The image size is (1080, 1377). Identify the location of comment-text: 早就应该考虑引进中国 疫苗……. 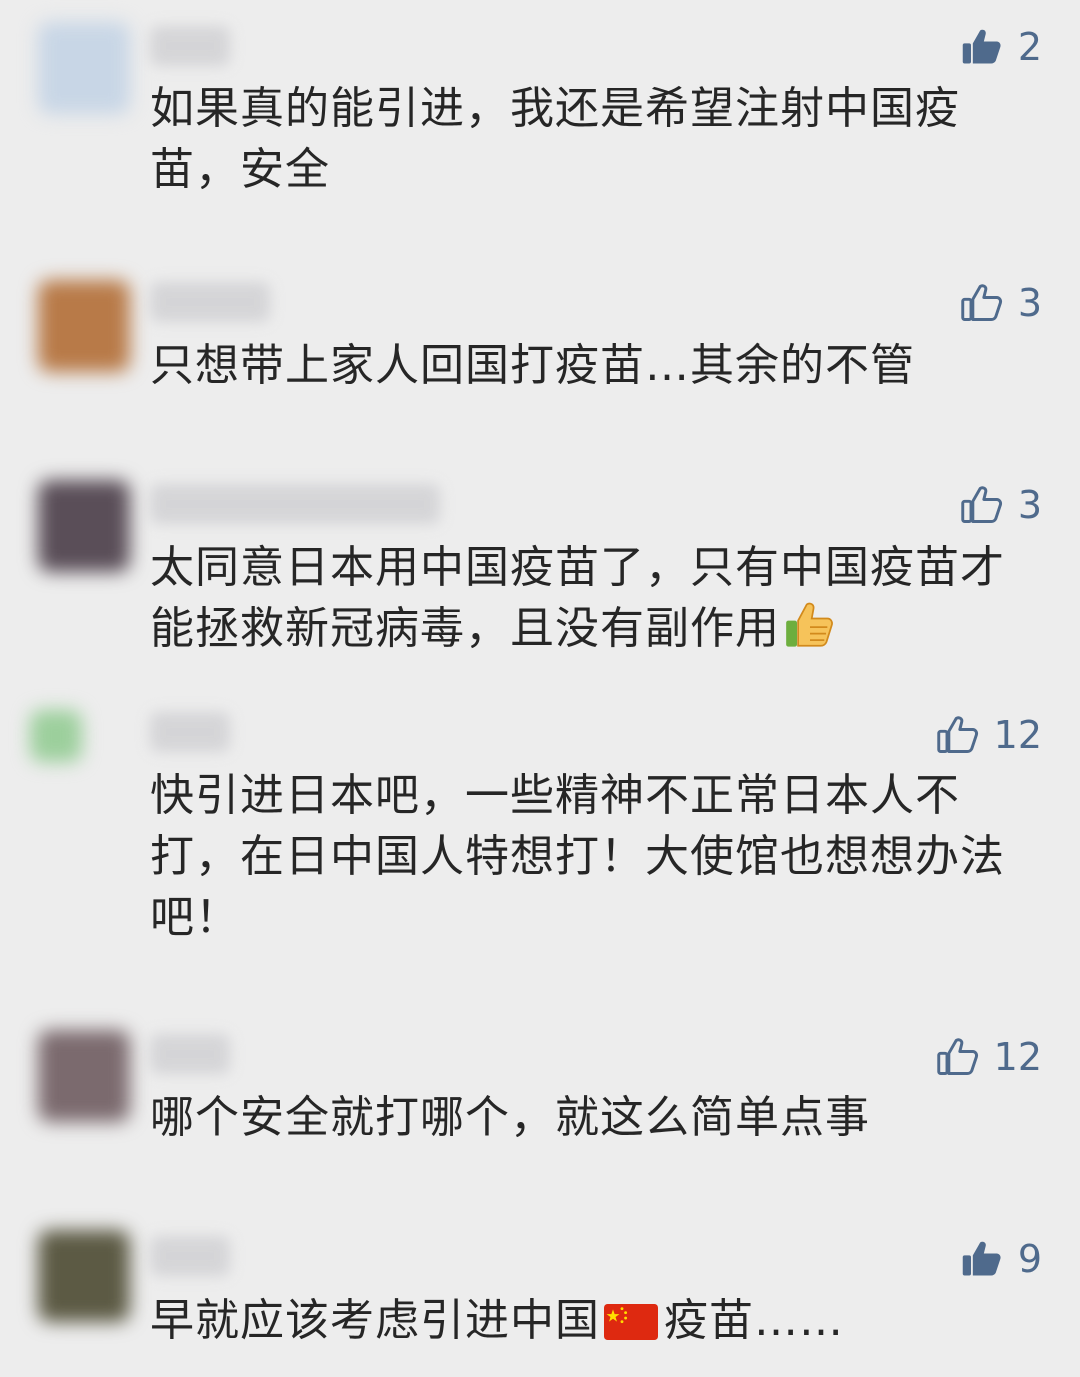
(585, 1323).